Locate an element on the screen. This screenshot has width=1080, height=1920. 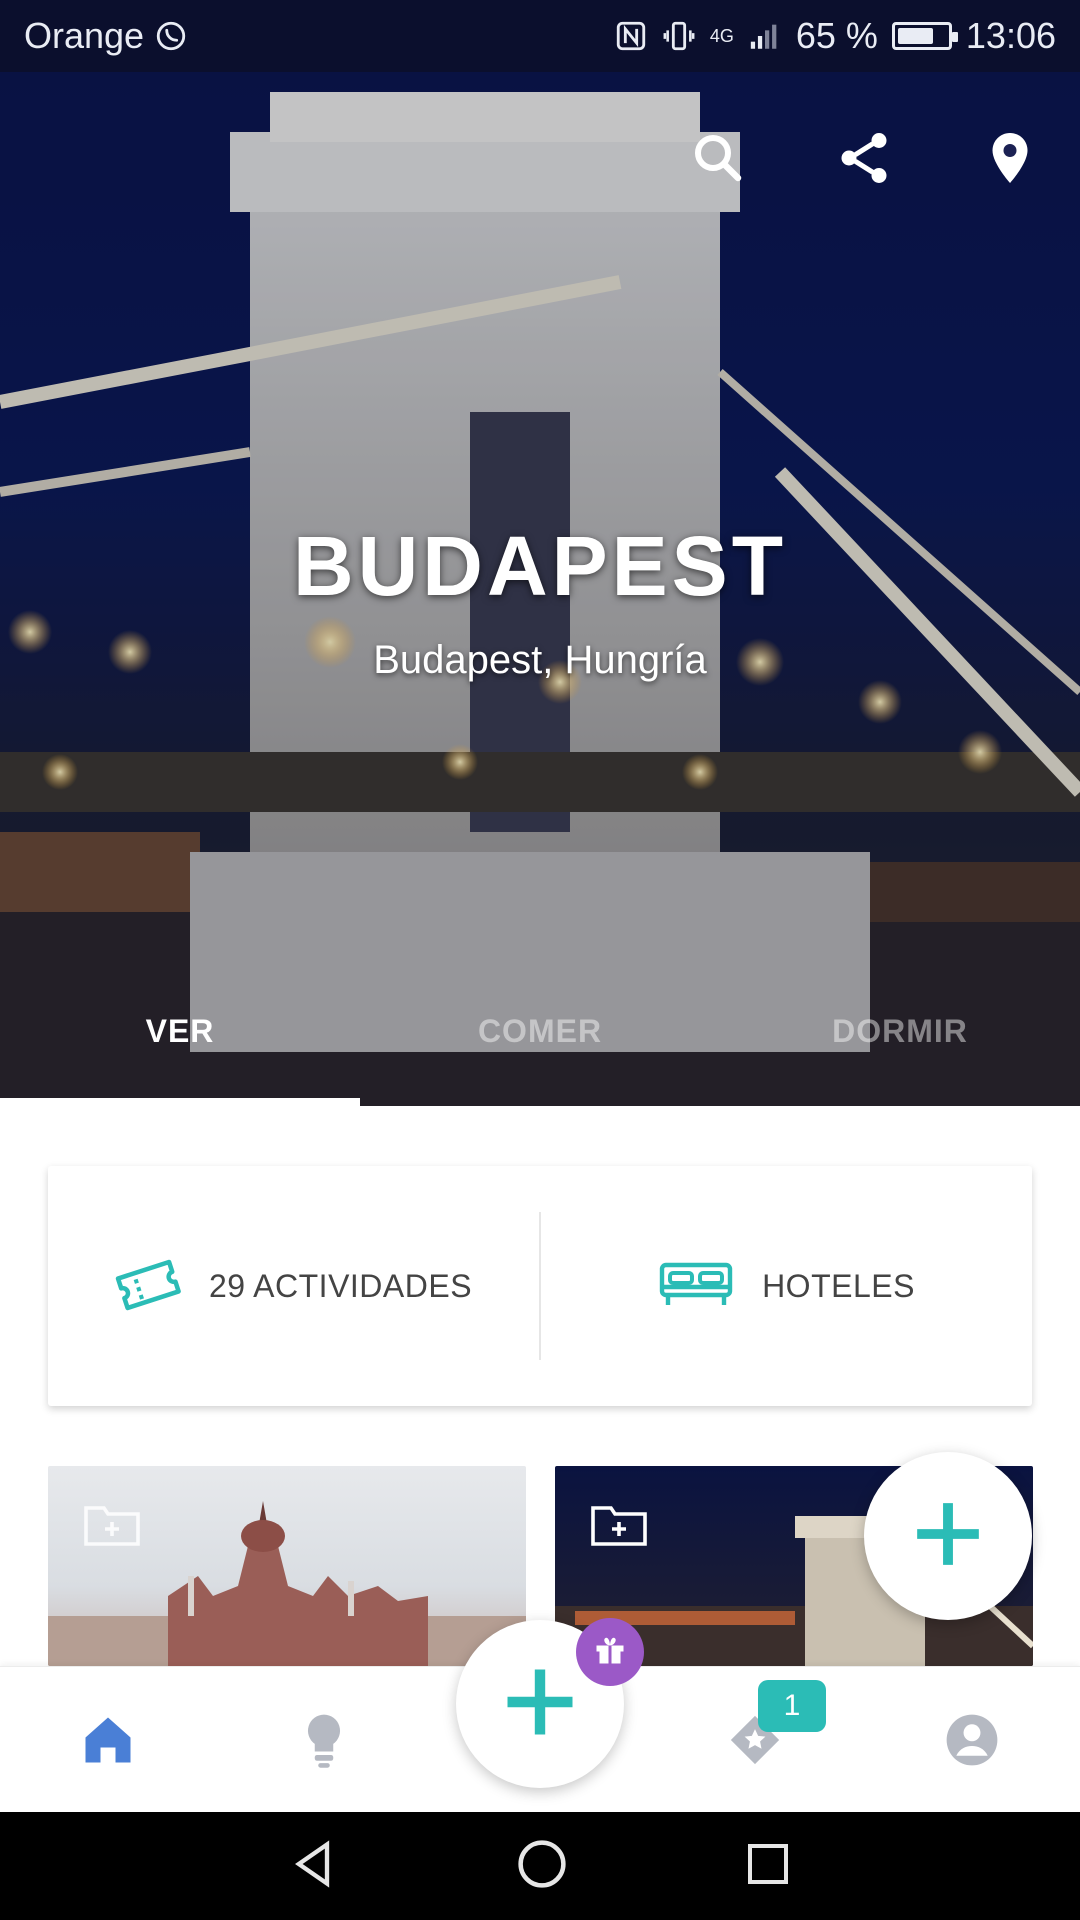
place-card-parliament is located at coordinates (287, 1566).